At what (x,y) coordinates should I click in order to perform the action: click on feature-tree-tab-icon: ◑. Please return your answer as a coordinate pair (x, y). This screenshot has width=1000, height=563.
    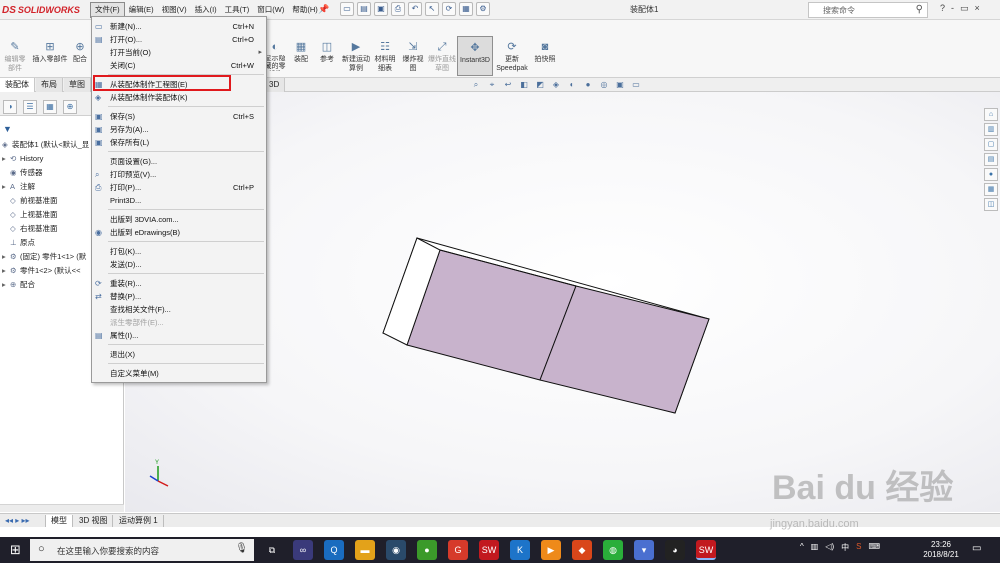
    Looking at the image, I should click on (10, 107).